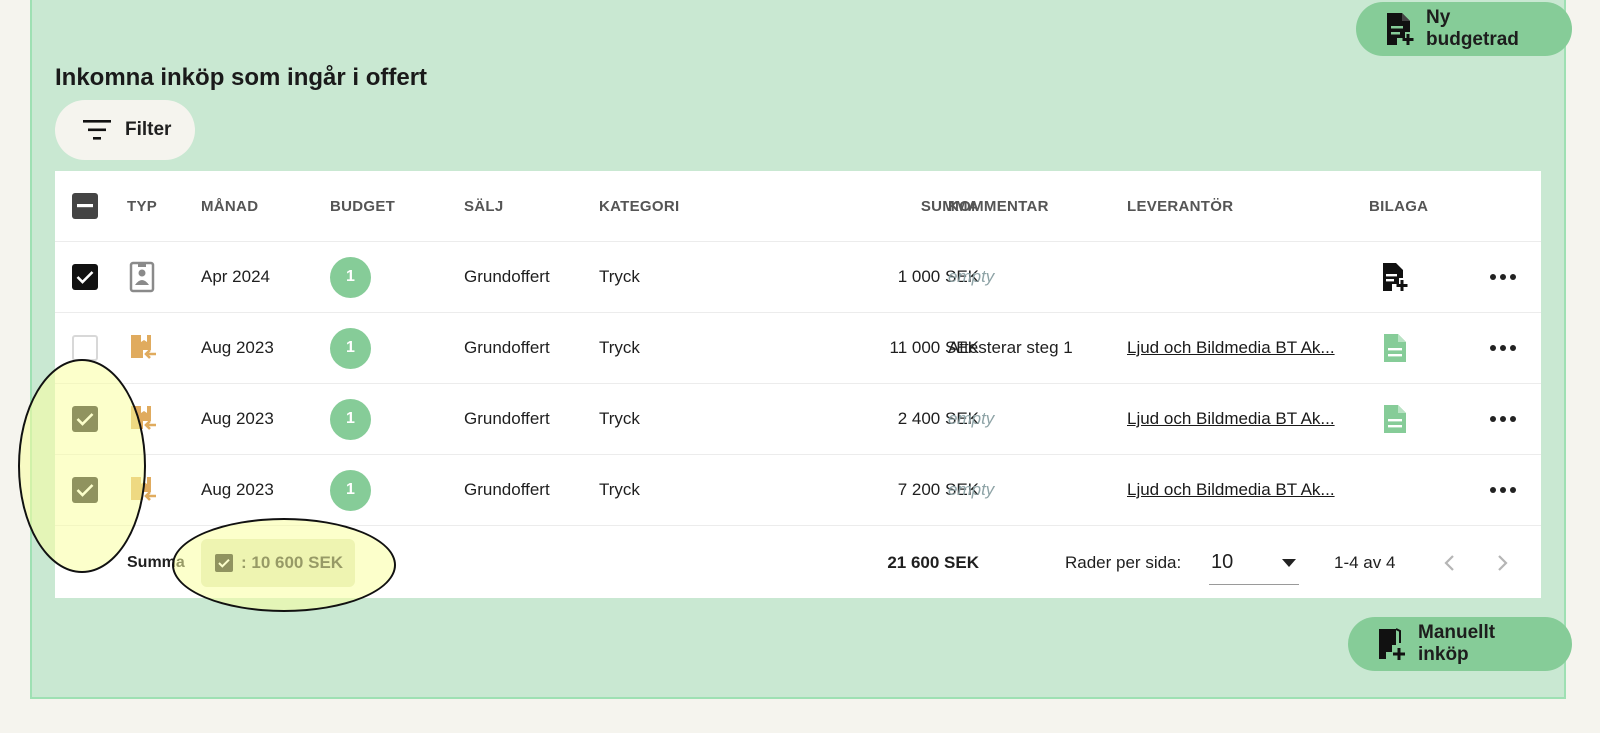 This screenshot has height=733, width=1600. What do you see at coordinates (1123, 562) in the screenshot?
I see `rows-per-page-label: Rader per sida:` at bounding box center [1123, 562].